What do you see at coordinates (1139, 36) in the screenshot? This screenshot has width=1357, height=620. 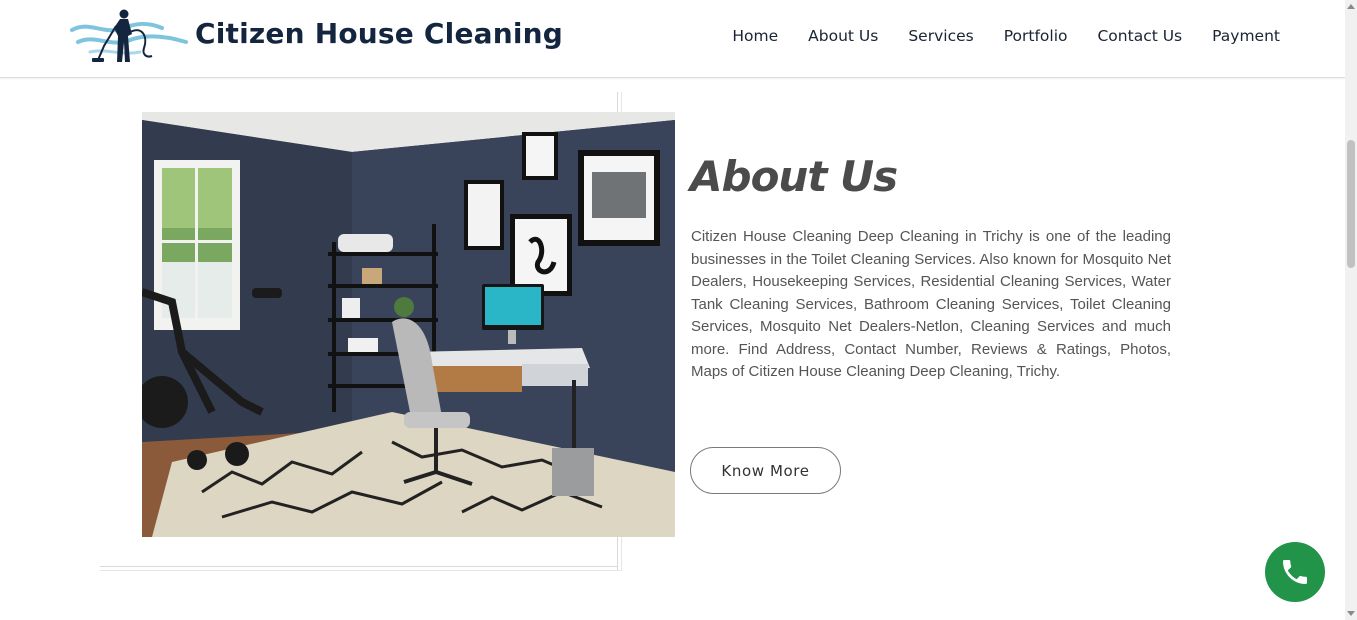 I see `nav-contact-us: Contact Us` at bounding box center [1139, 36].